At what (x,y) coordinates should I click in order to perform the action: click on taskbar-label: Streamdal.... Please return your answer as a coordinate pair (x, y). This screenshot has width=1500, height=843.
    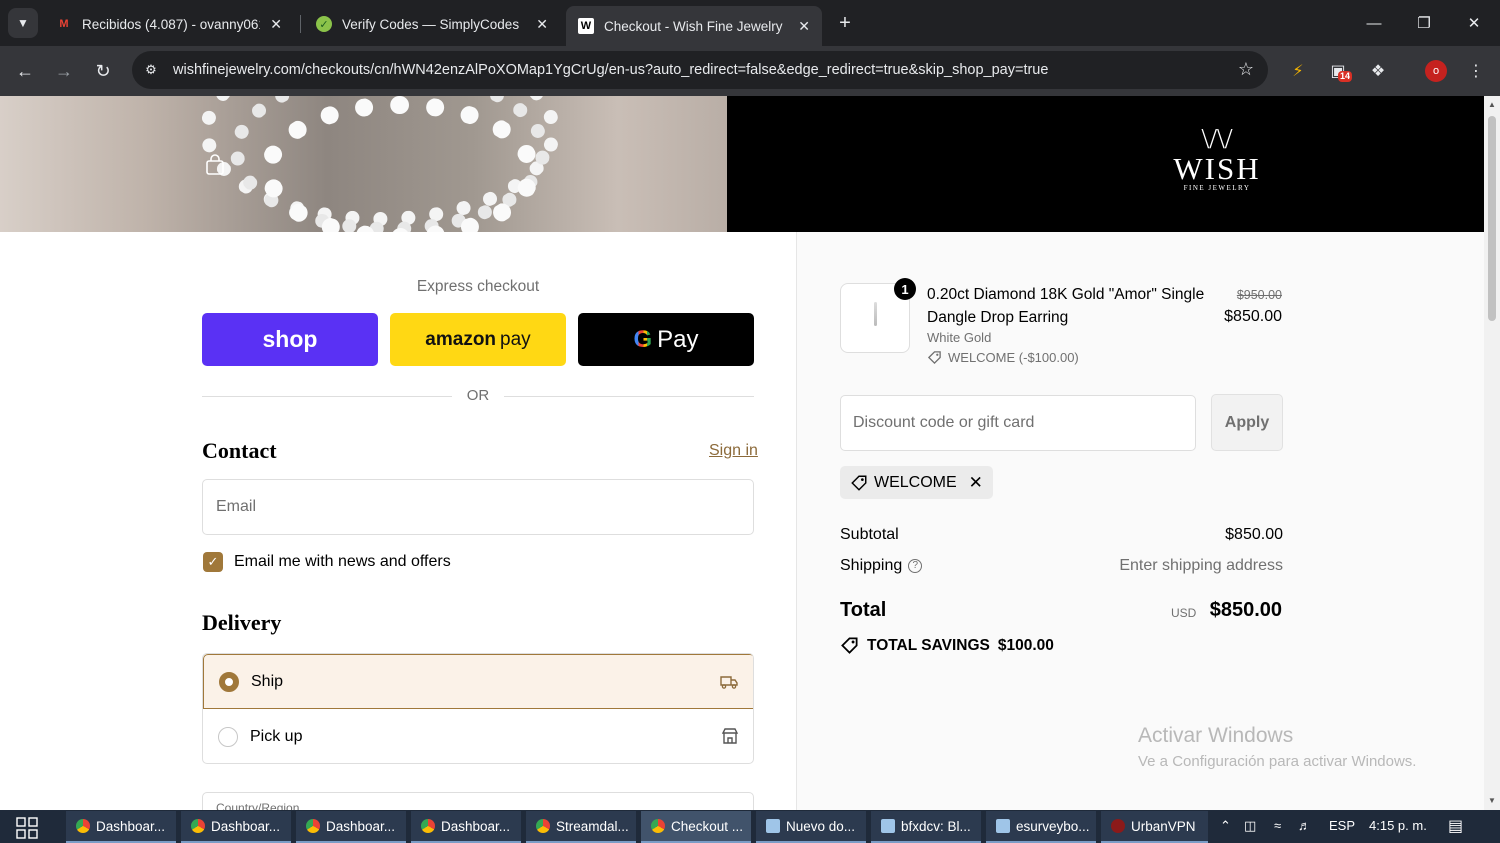
    Looking at the image, I should click on (592, 826).